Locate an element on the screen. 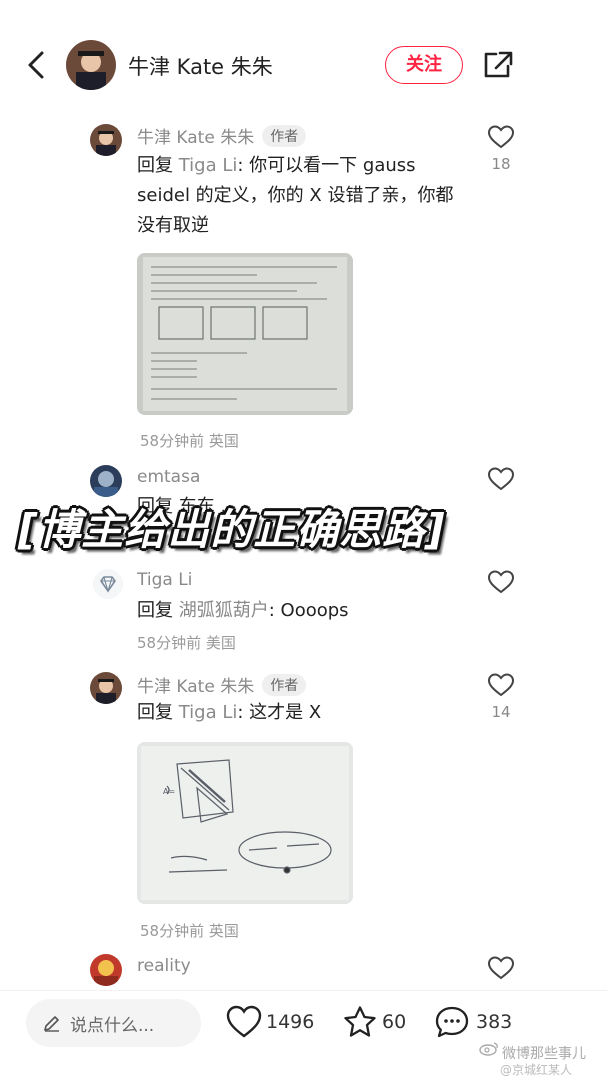  commenter-name: emtasa is located at coordinates (168, 477).